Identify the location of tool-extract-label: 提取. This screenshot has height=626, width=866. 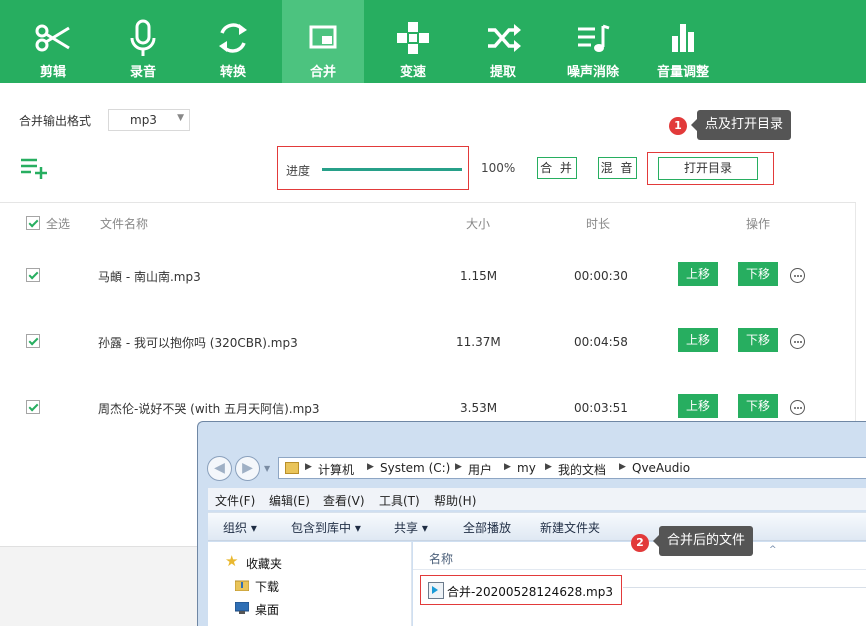
(502, 72).